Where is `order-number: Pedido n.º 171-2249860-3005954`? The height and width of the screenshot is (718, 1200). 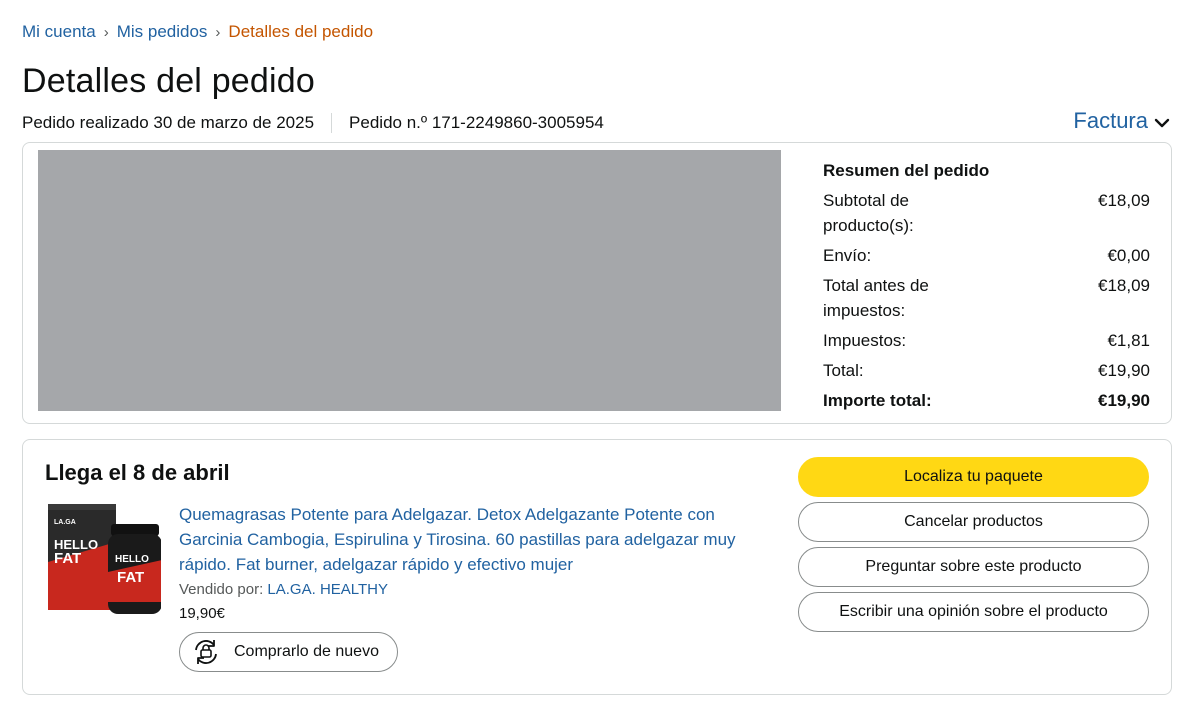
order-number: Pedido n.º 171-2249860-3005954 is located at coordinates (476, 122).